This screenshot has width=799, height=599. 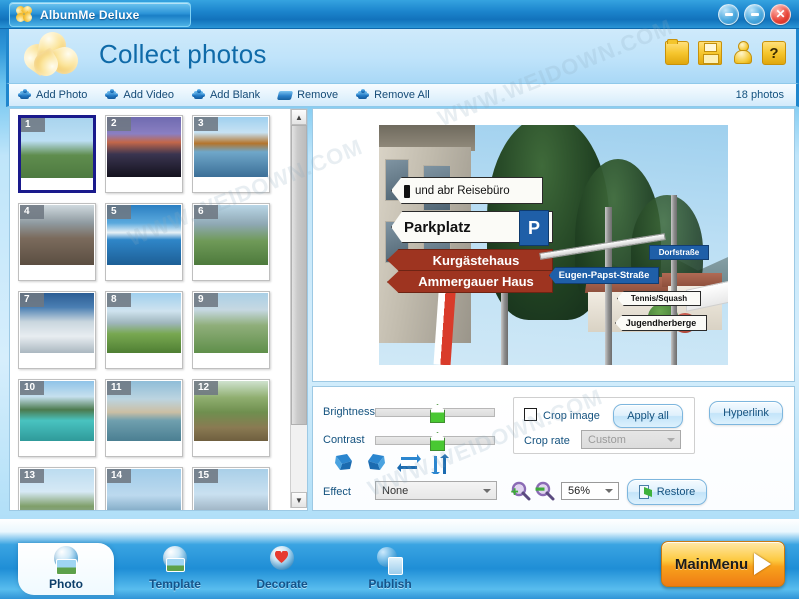 I want to click on maximize-icon, so click(x=754, y=14).